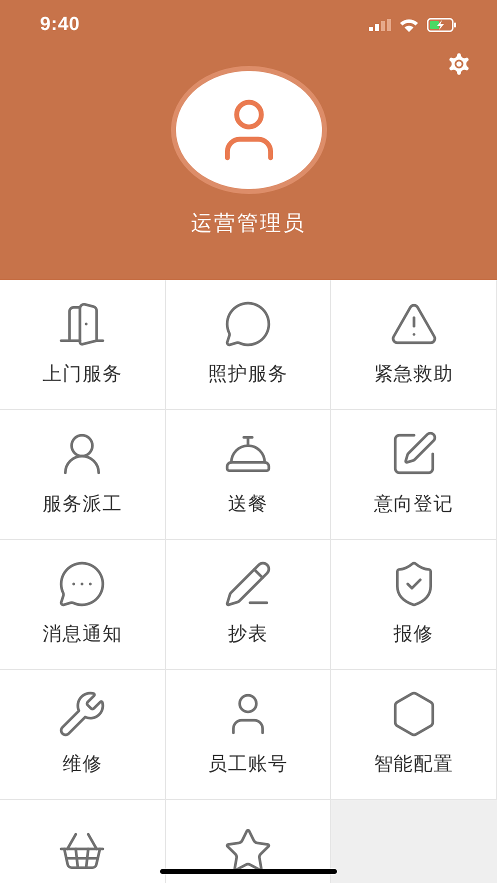 The width and height of the screenshot is (497, 883). I want to click on status-time: 9:40, so click(60, 24).